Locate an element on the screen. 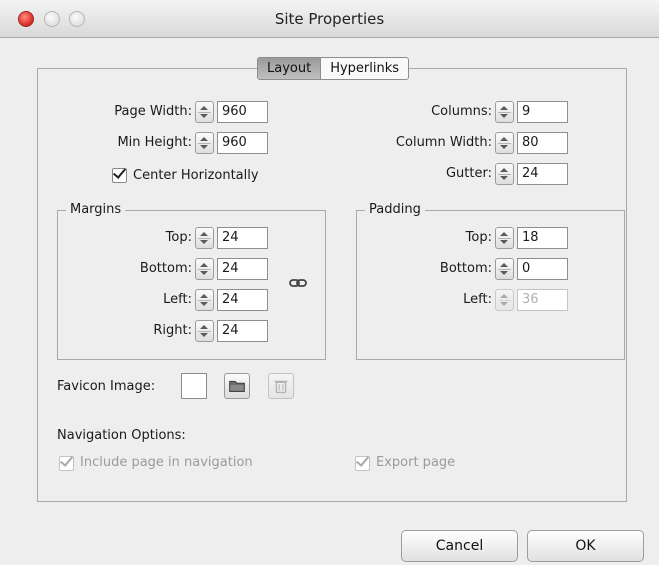 This screenshot has height=565, width=659. folder-icon is located at coordinates (237, 386).